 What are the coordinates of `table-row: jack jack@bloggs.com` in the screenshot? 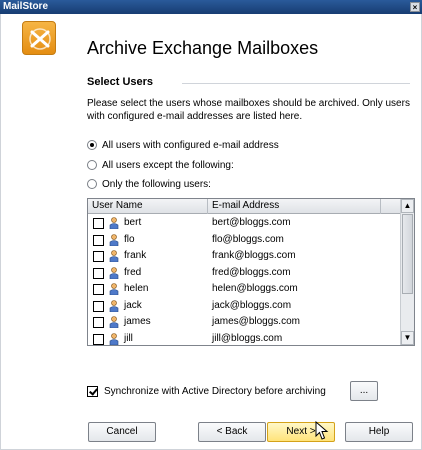 It's located at (244, 306).